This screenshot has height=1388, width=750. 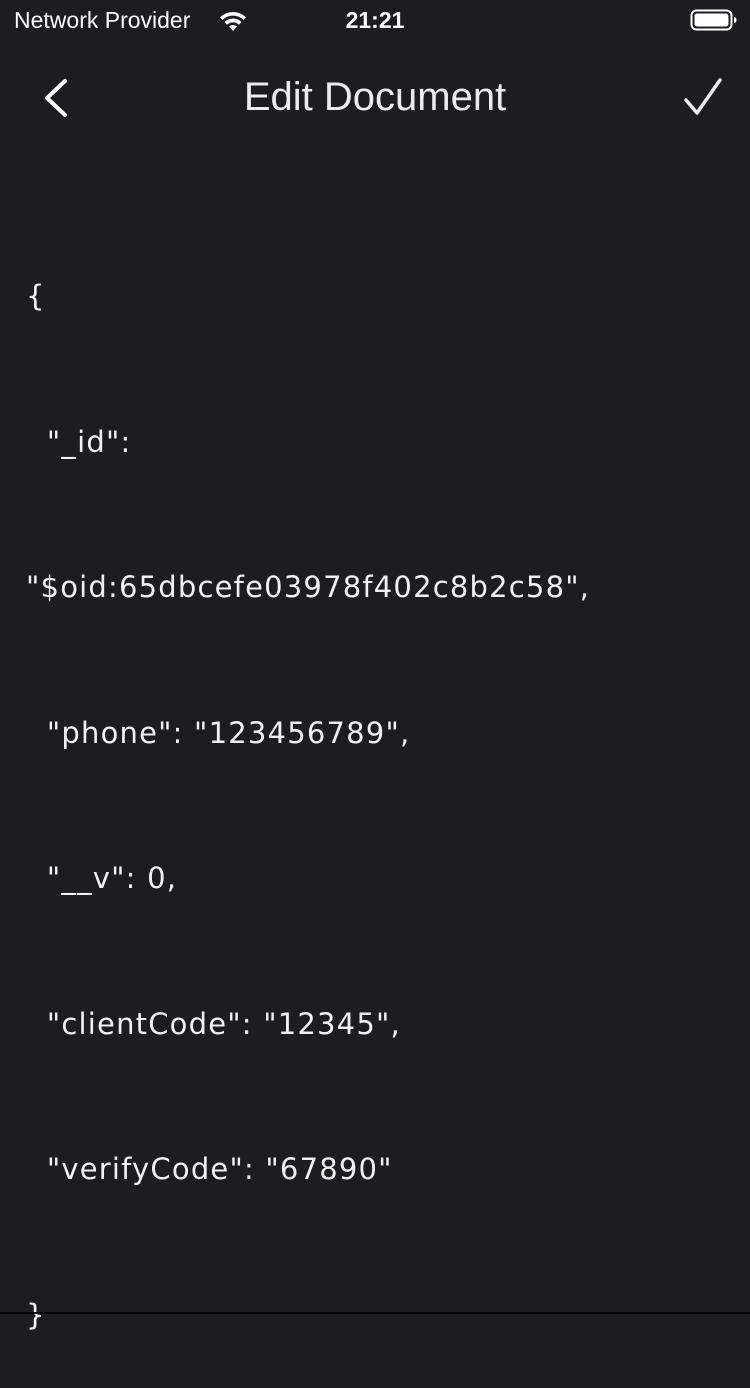 I want to click on code-line: "$oid:65dbcefe03978f402c8b2c58",, so click(x=308, y=587).